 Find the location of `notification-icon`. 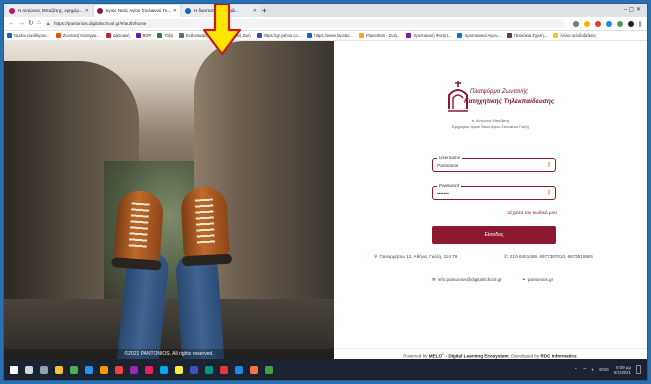

notification-icon is located at coordinates (638, 369).